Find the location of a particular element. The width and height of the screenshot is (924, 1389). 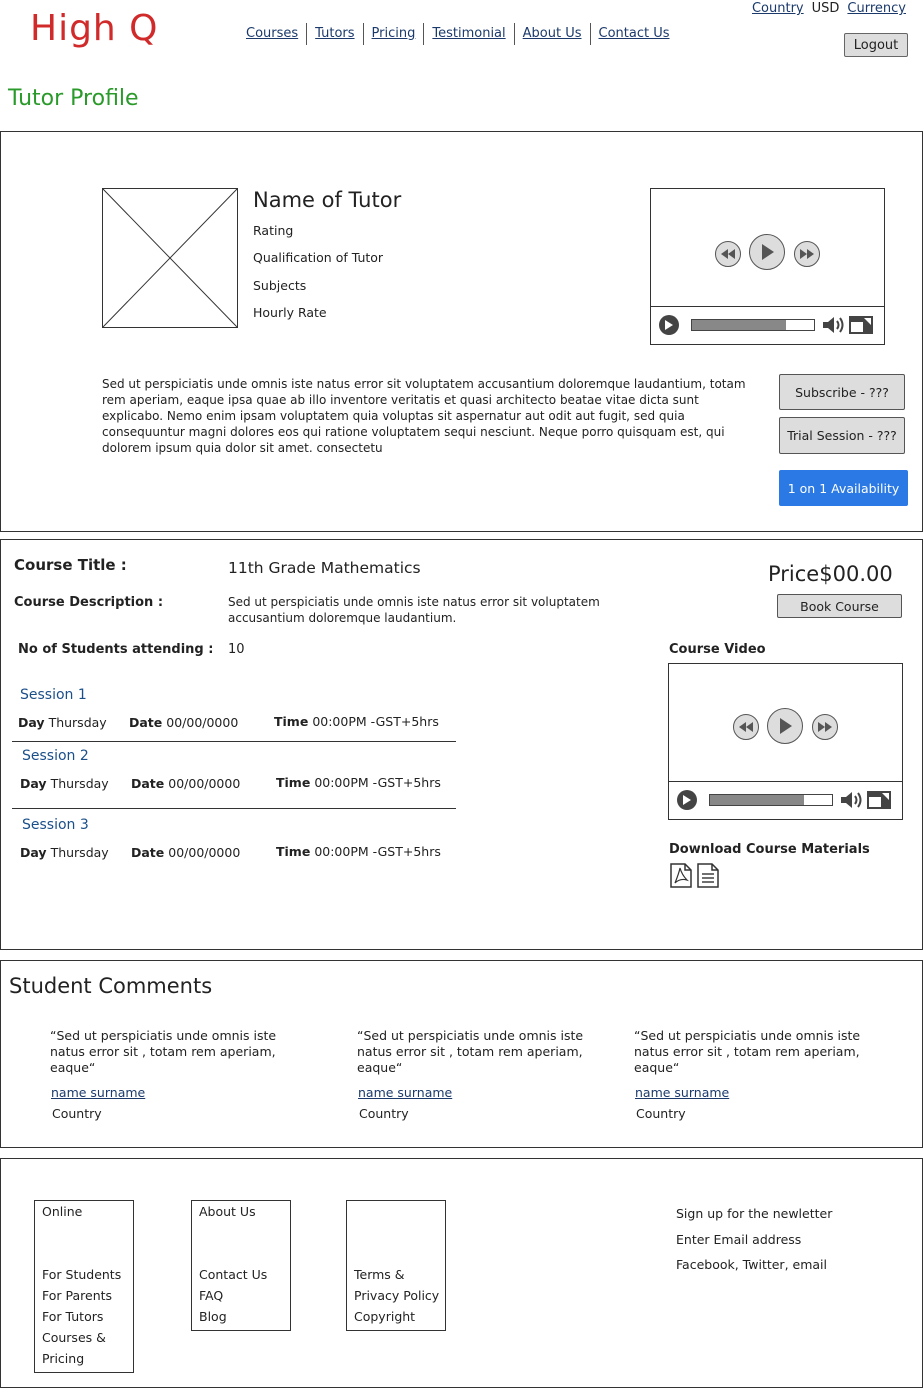

newsletter-signup-text: Sign up for the newletter is located at coordinates (754, 1213).